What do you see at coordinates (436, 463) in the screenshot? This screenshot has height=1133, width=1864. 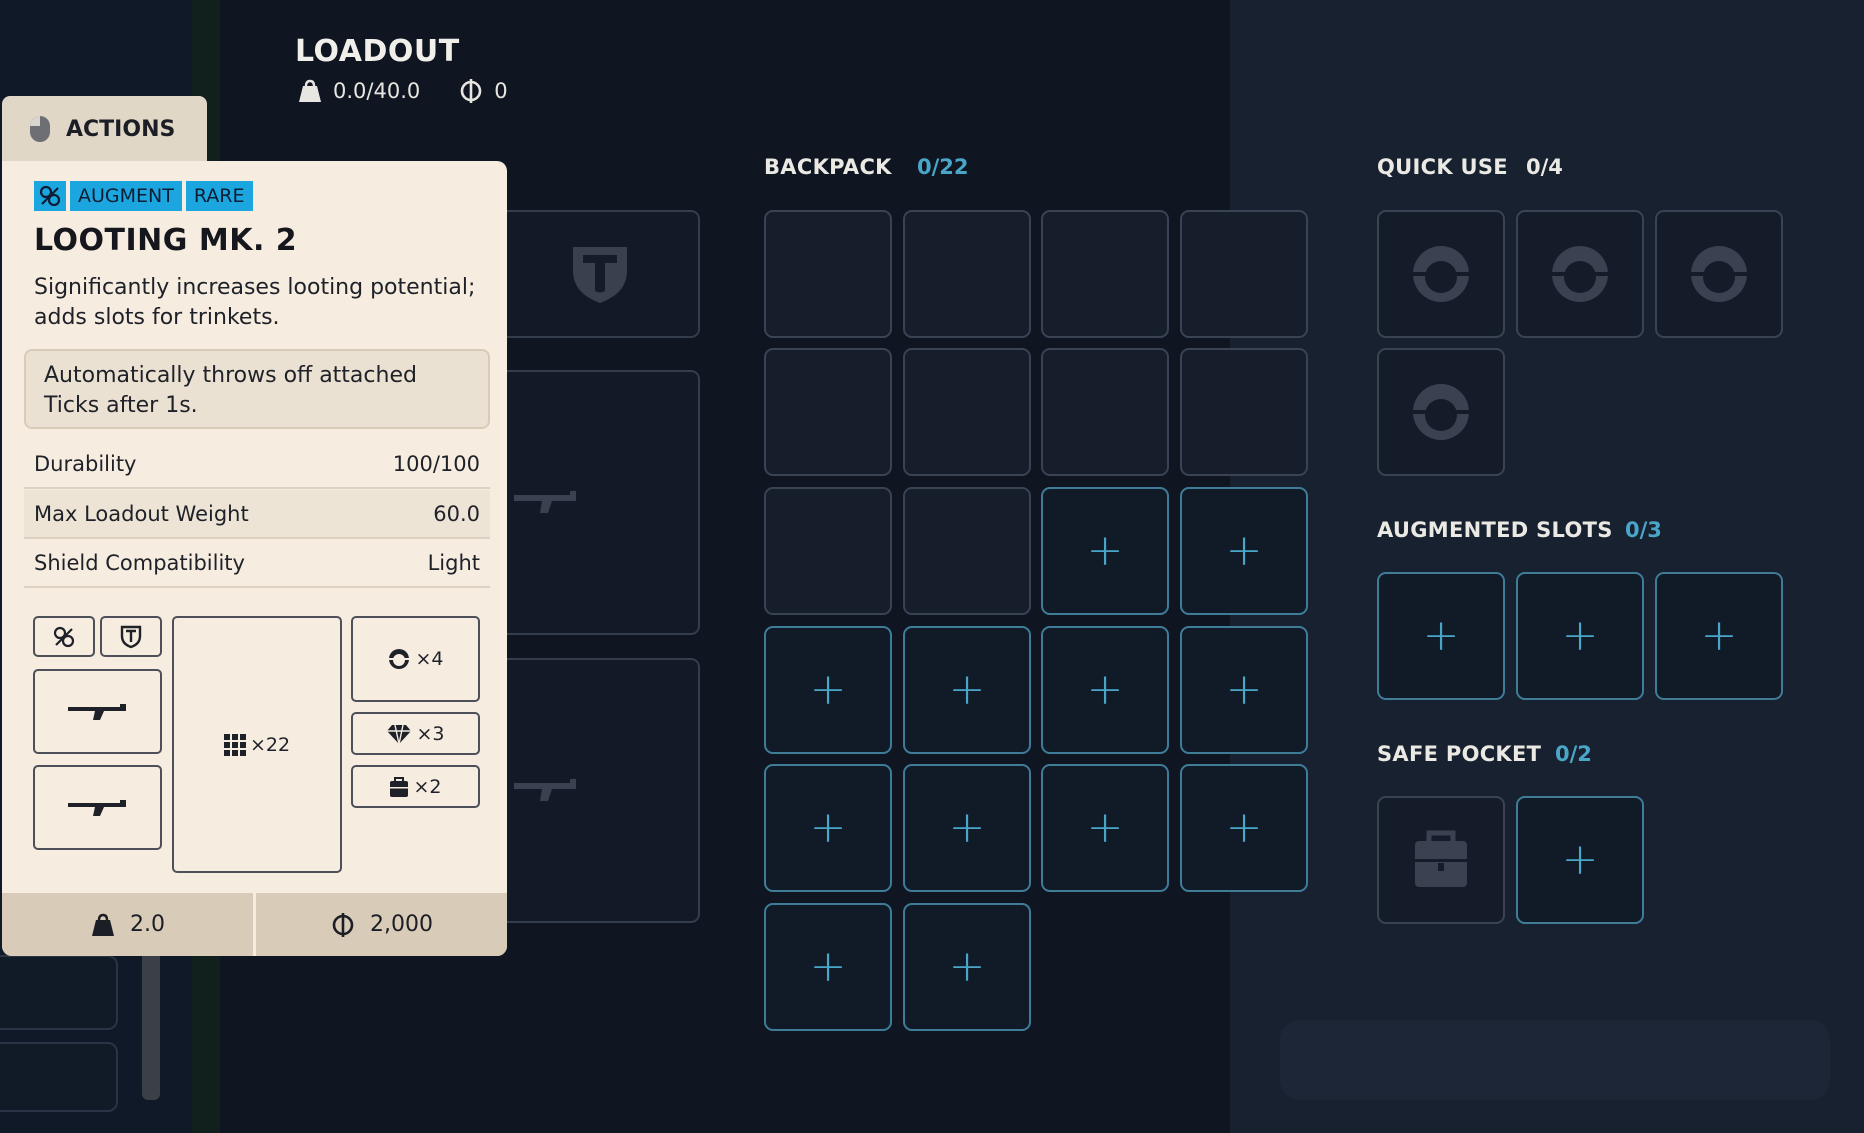 I see `stat-value: 100/100` at bounding box center [436, 463].